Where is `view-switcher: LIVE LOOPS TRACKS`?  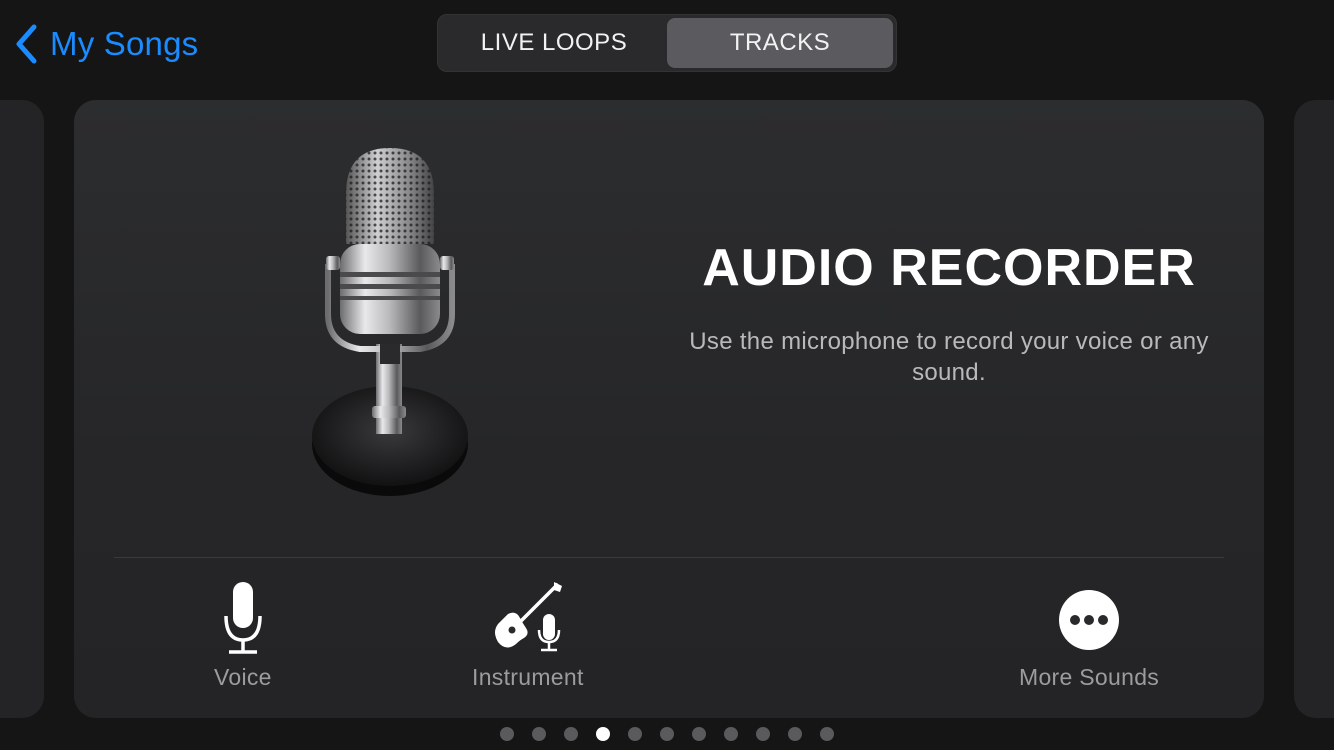
view-switcher: LIVE LOOPS TRACKS is located at coordinates (667, 43).